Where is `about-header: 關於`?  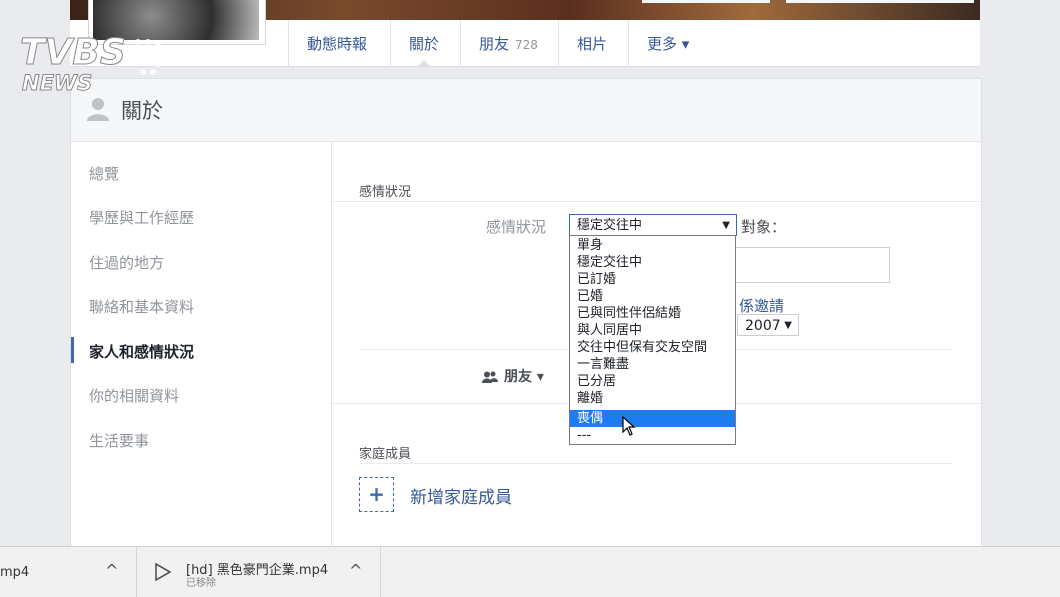
about-header: 關於 is located at coordinates (526, 110).